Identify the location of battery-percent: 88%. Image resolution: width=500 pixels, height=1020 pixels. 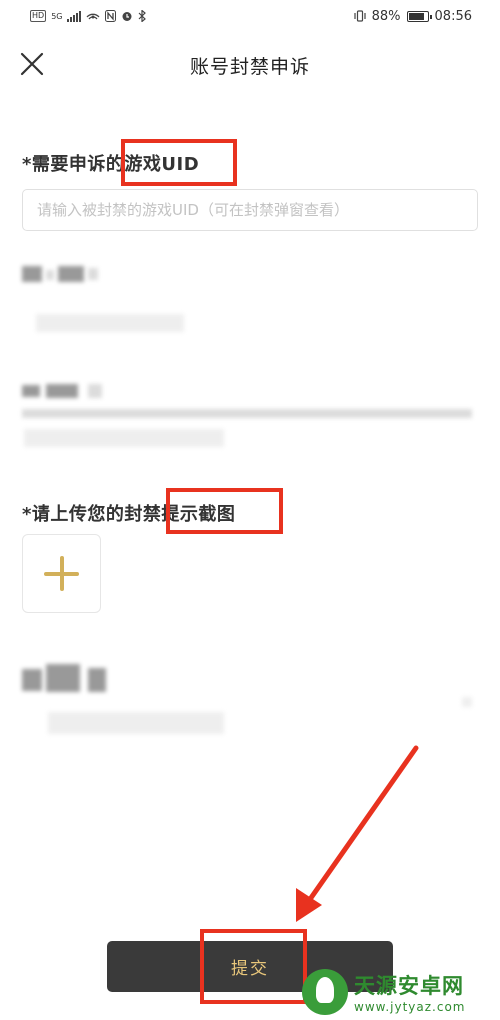
(386, 16).